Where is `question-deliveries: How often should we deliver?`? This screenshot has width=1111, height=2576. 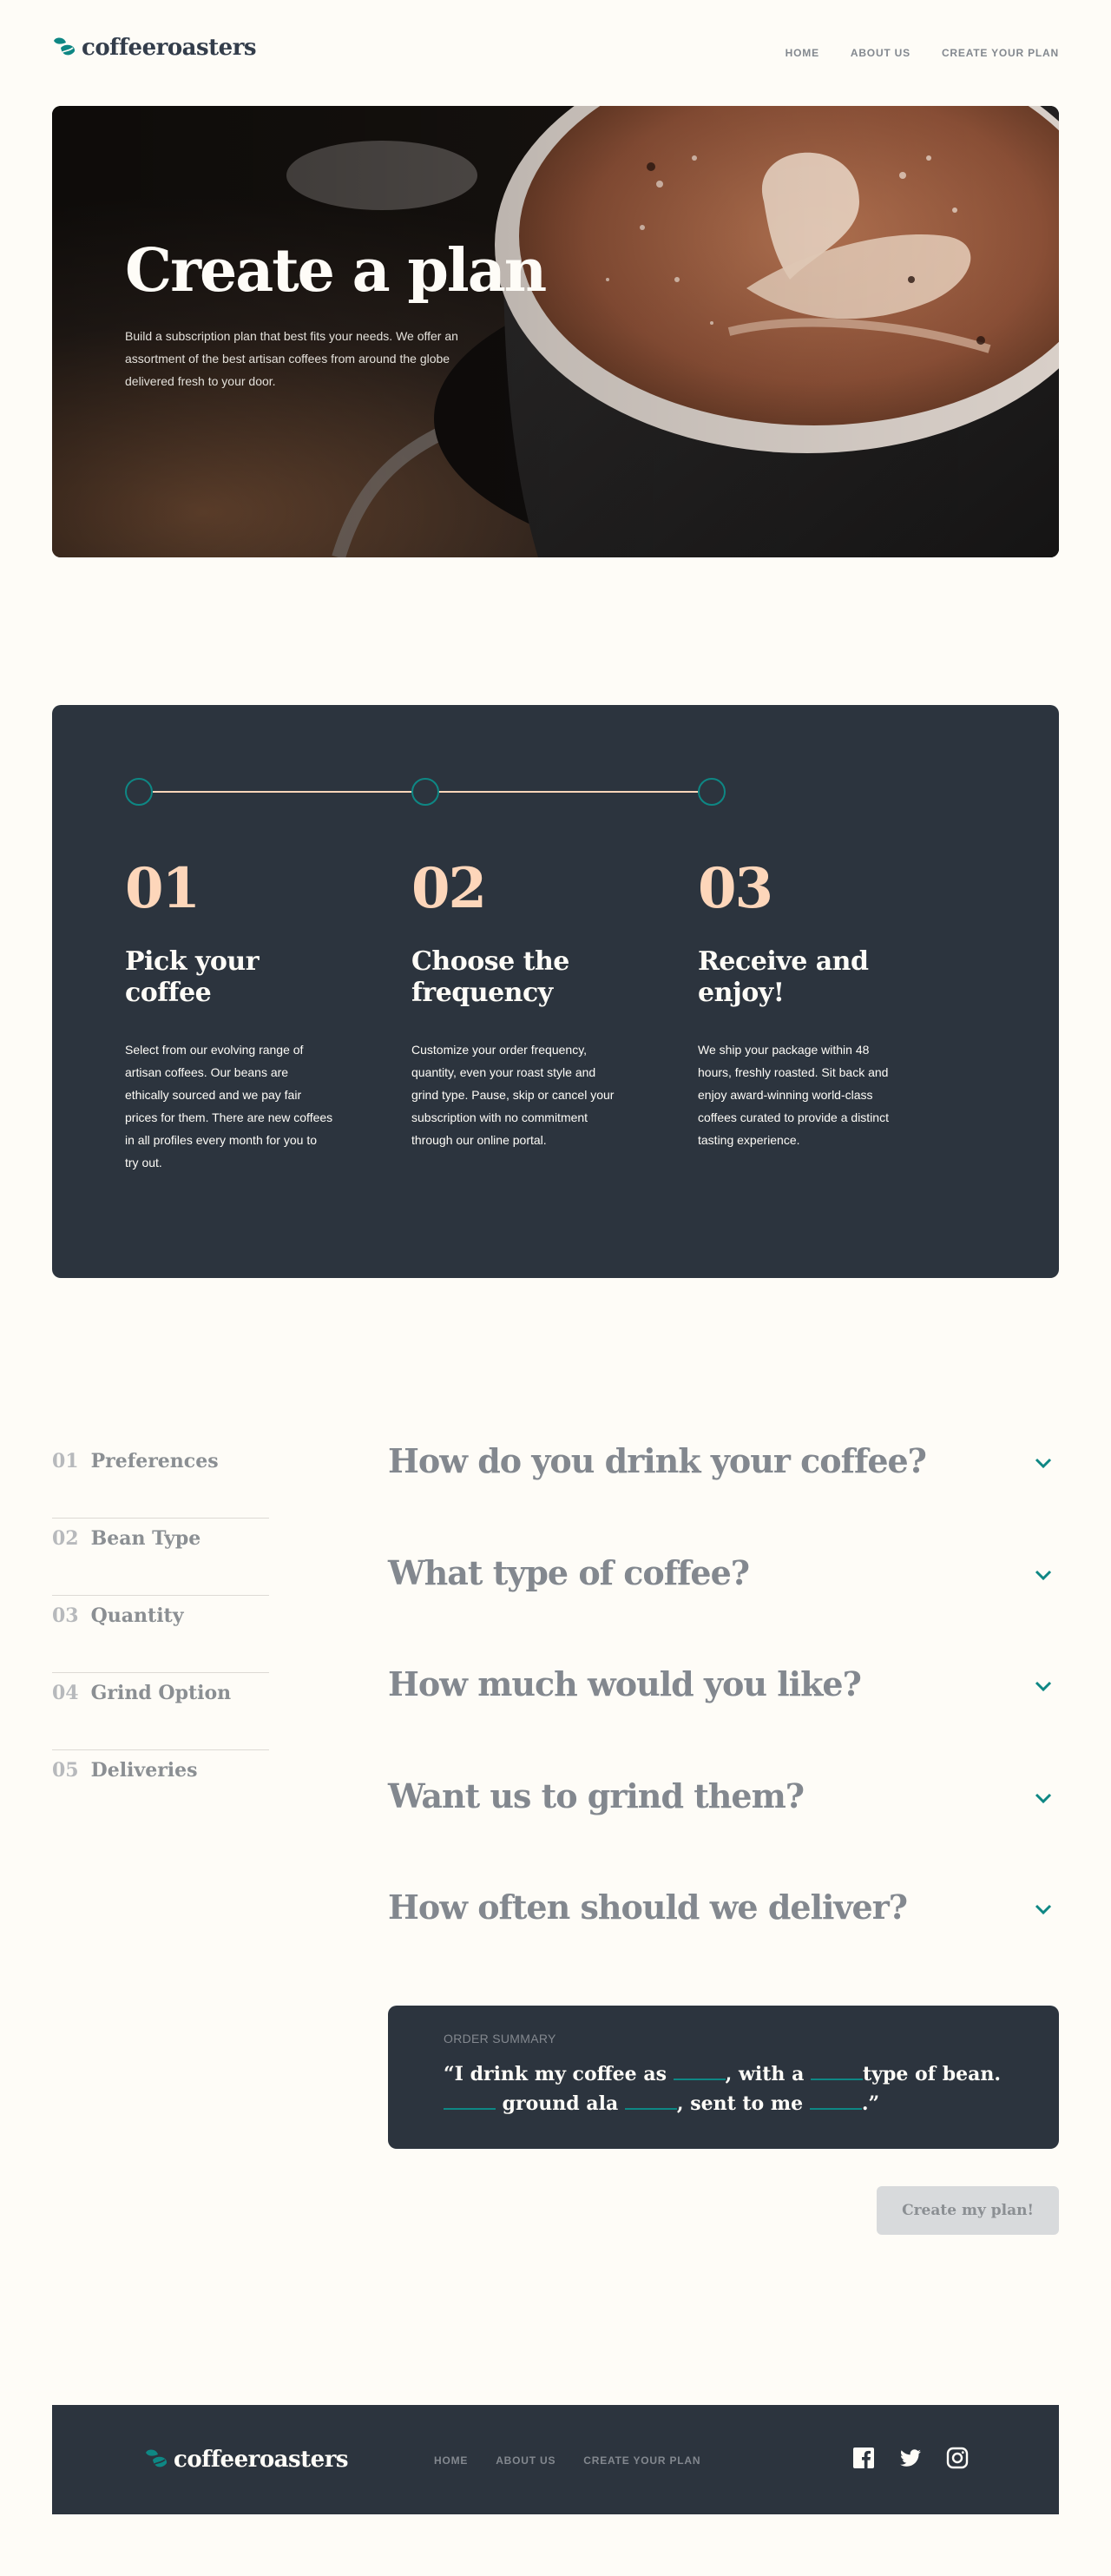
question-deliveries: How often should we deliver? is located at coordinates (723, 1944).